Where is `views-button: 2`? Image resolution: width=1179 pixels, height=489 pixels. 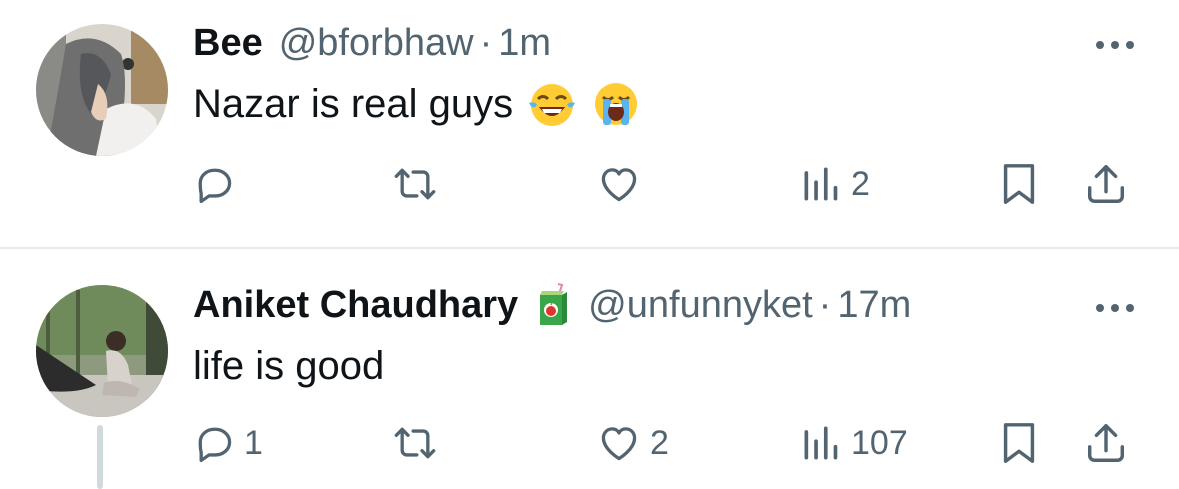
views-button: 2 is located at coordinates (834, 184).